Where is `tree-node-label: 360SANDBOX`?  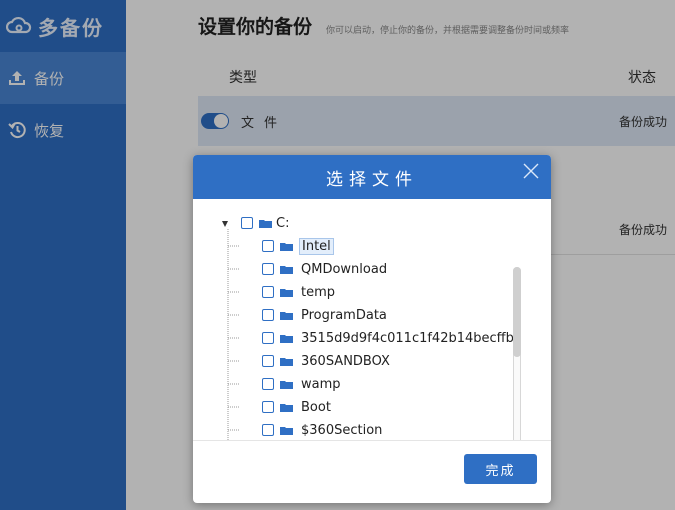
tree-node-label: 360SANDBOX is located at coordinates (345, 361).